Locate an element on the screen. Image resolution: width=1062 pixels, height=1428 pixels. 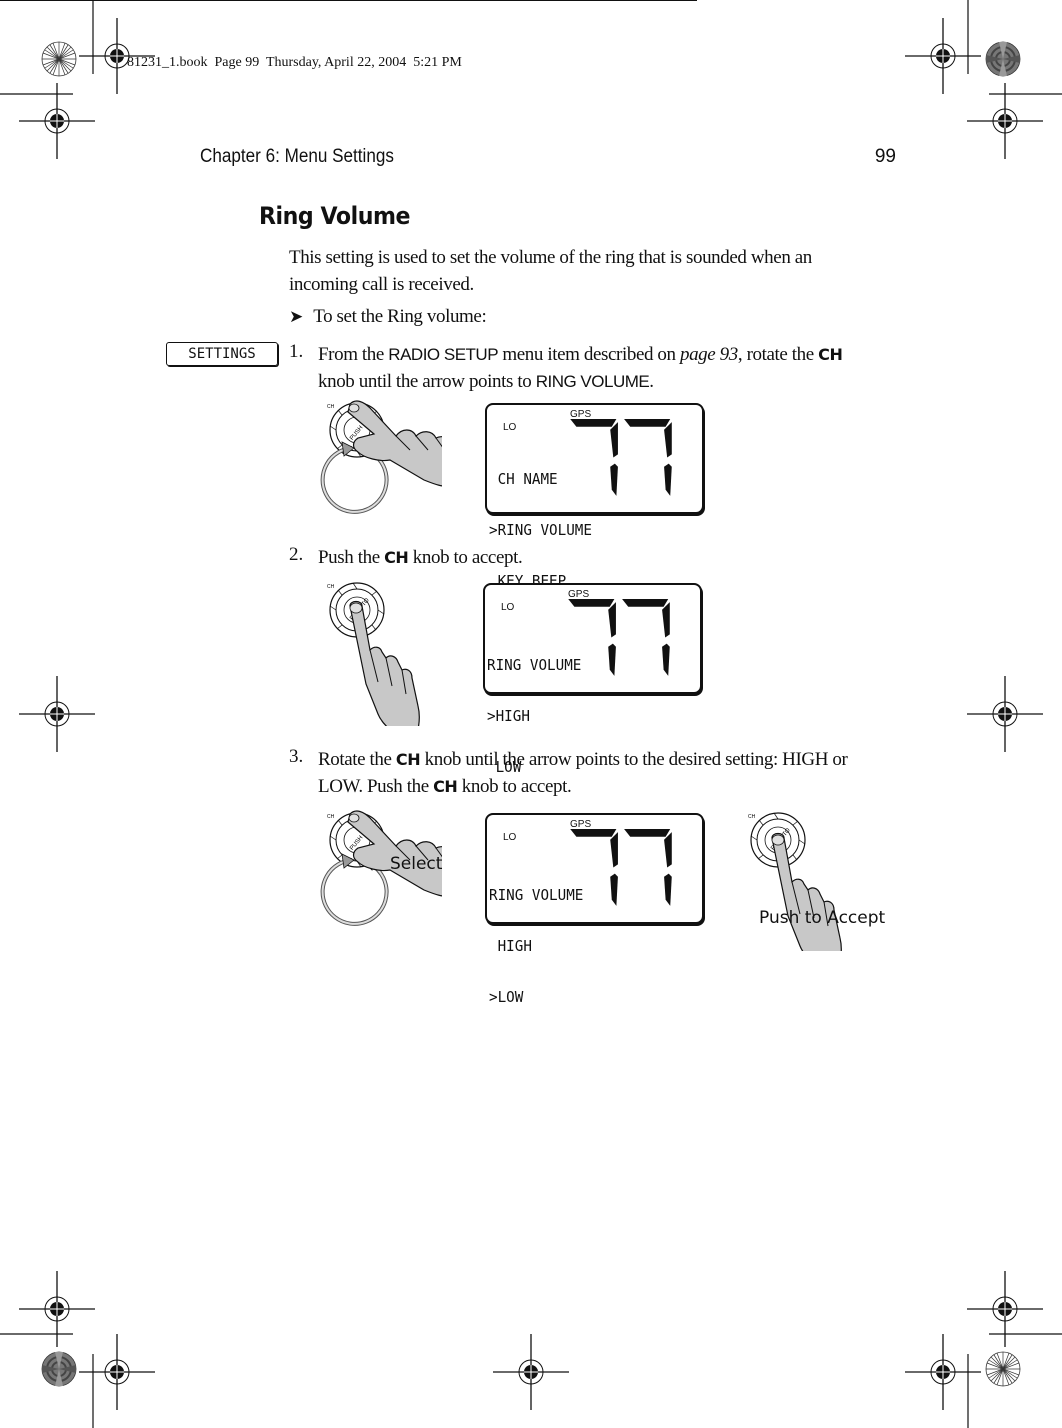
procedure-title: To set the Ring volume: is located at coordinates (400, 316).